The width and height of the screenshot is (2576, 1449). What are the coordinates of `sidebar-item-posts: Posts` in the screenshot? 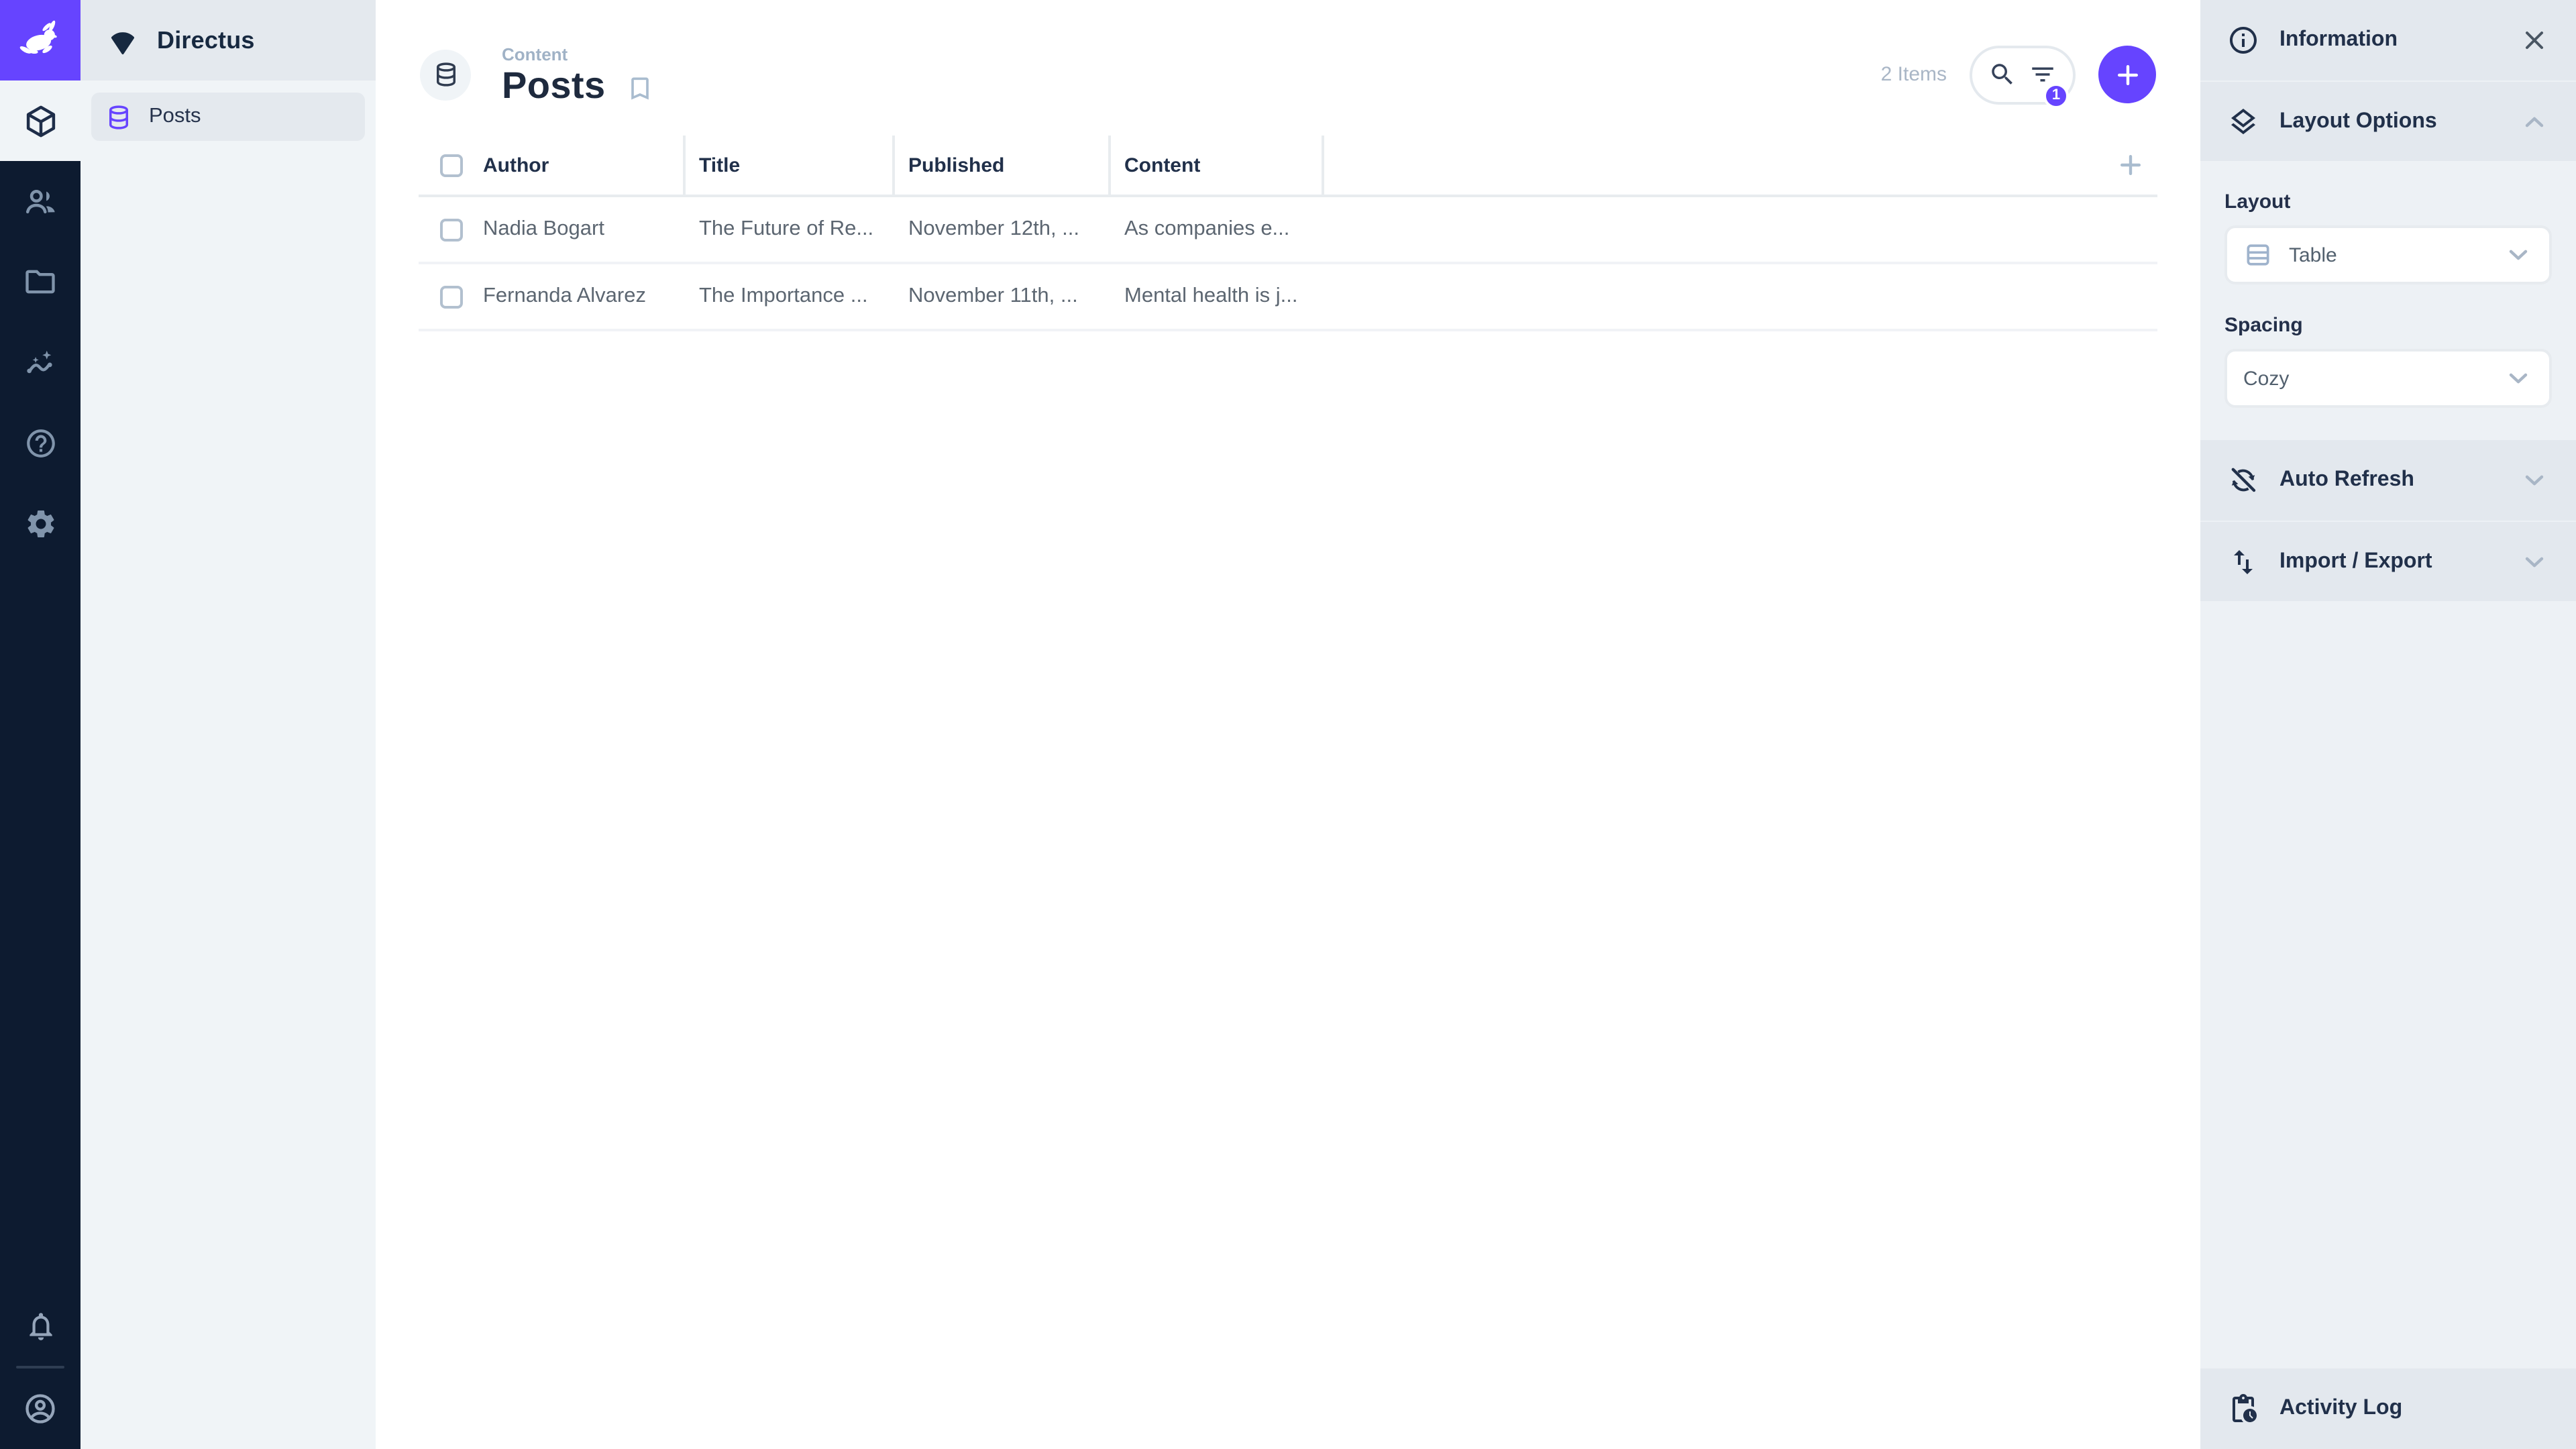 It's located at (228, 117).